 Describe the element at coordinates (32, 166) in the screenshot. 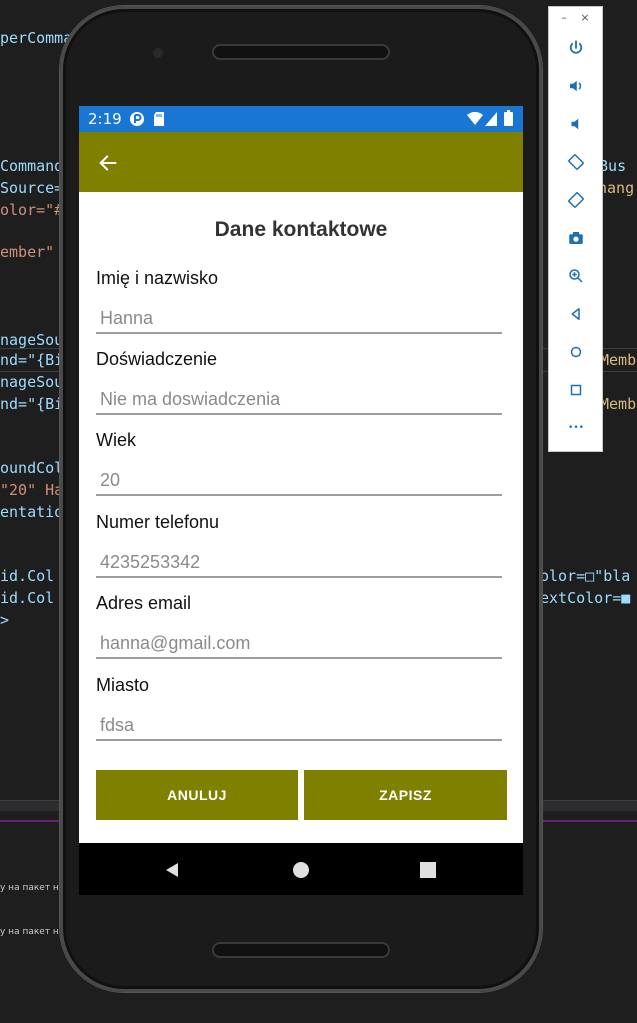

I see `code-line: Command` at that location.